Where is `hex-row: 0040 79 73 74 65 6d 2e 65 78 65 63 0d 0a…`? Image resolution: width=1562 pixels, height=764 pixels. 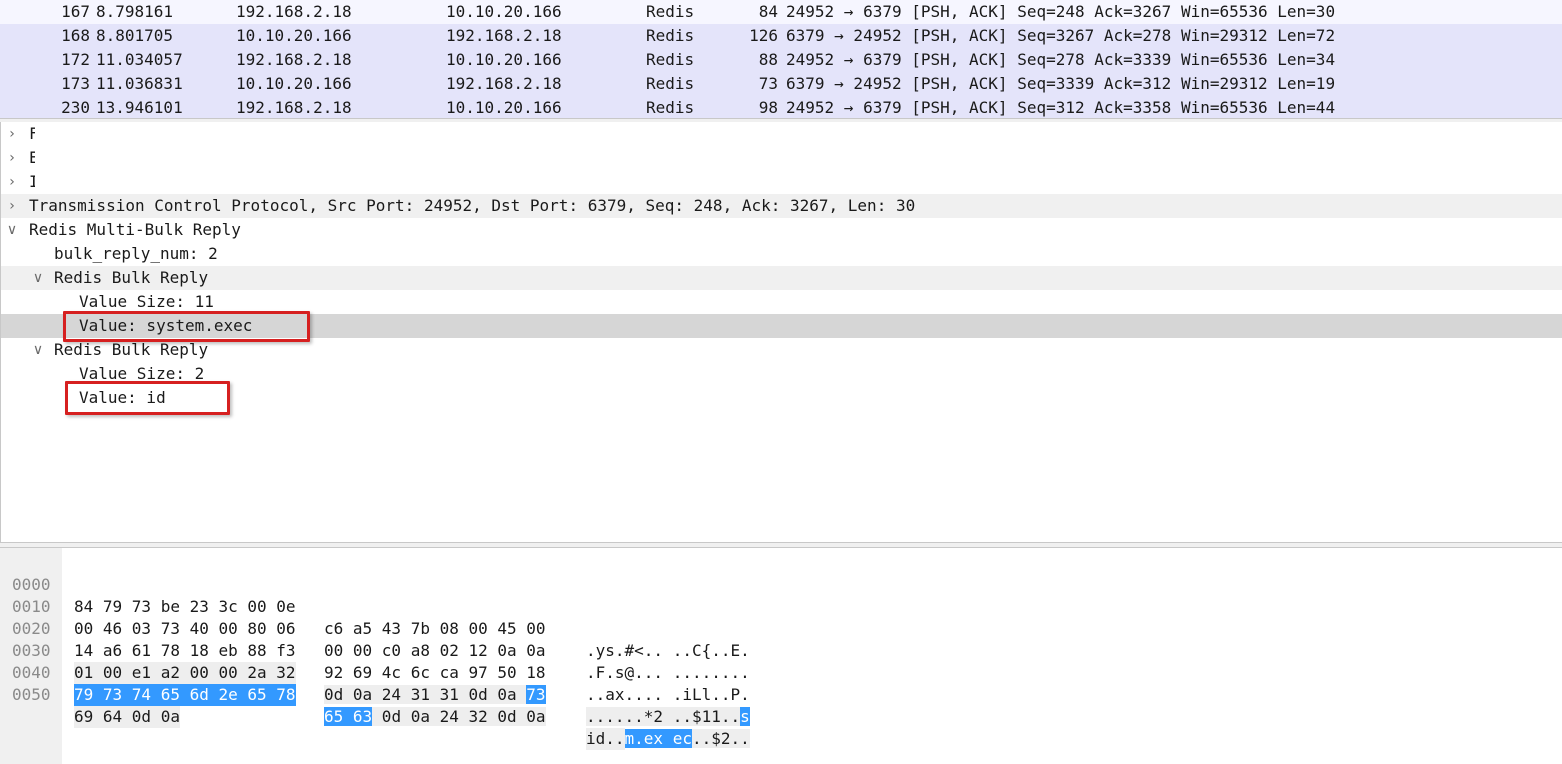
hex-row: 0040 79 73 74 65 6d 2e 65 78 65 63 0d 0a… is located at coordinates (781, 694).